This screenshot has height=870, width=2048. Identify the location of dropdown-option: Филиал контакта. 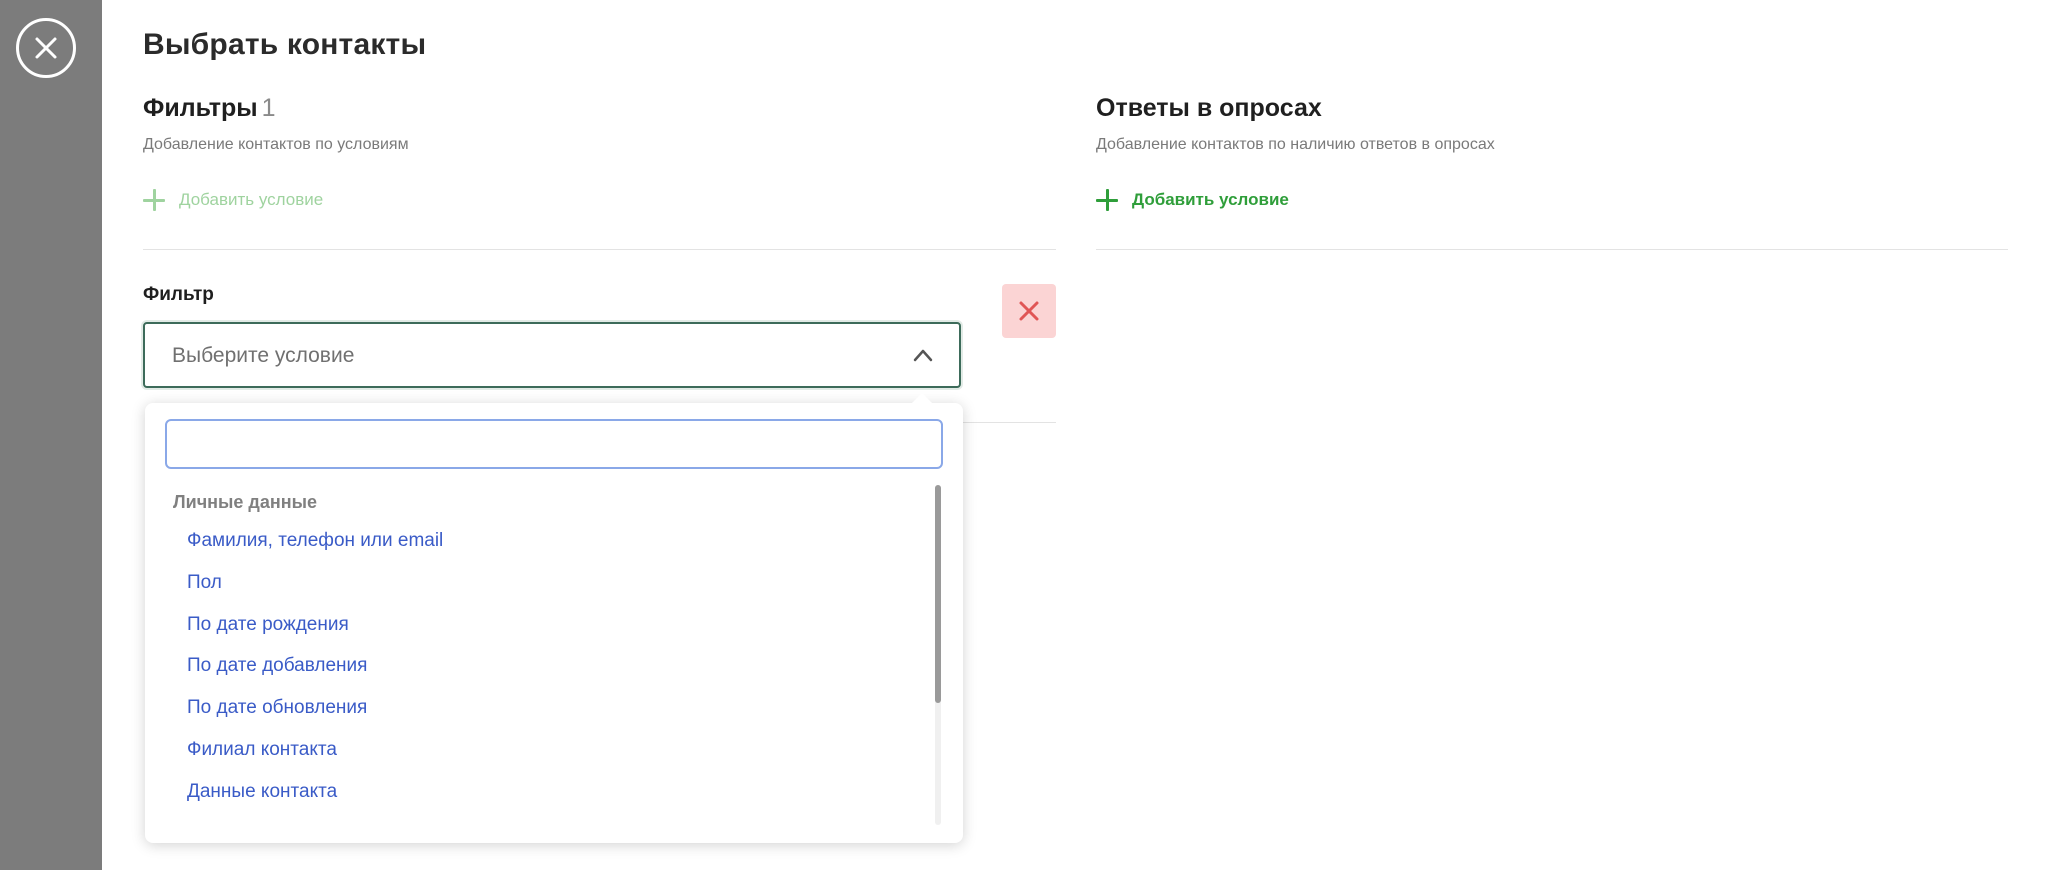
(315, 760).